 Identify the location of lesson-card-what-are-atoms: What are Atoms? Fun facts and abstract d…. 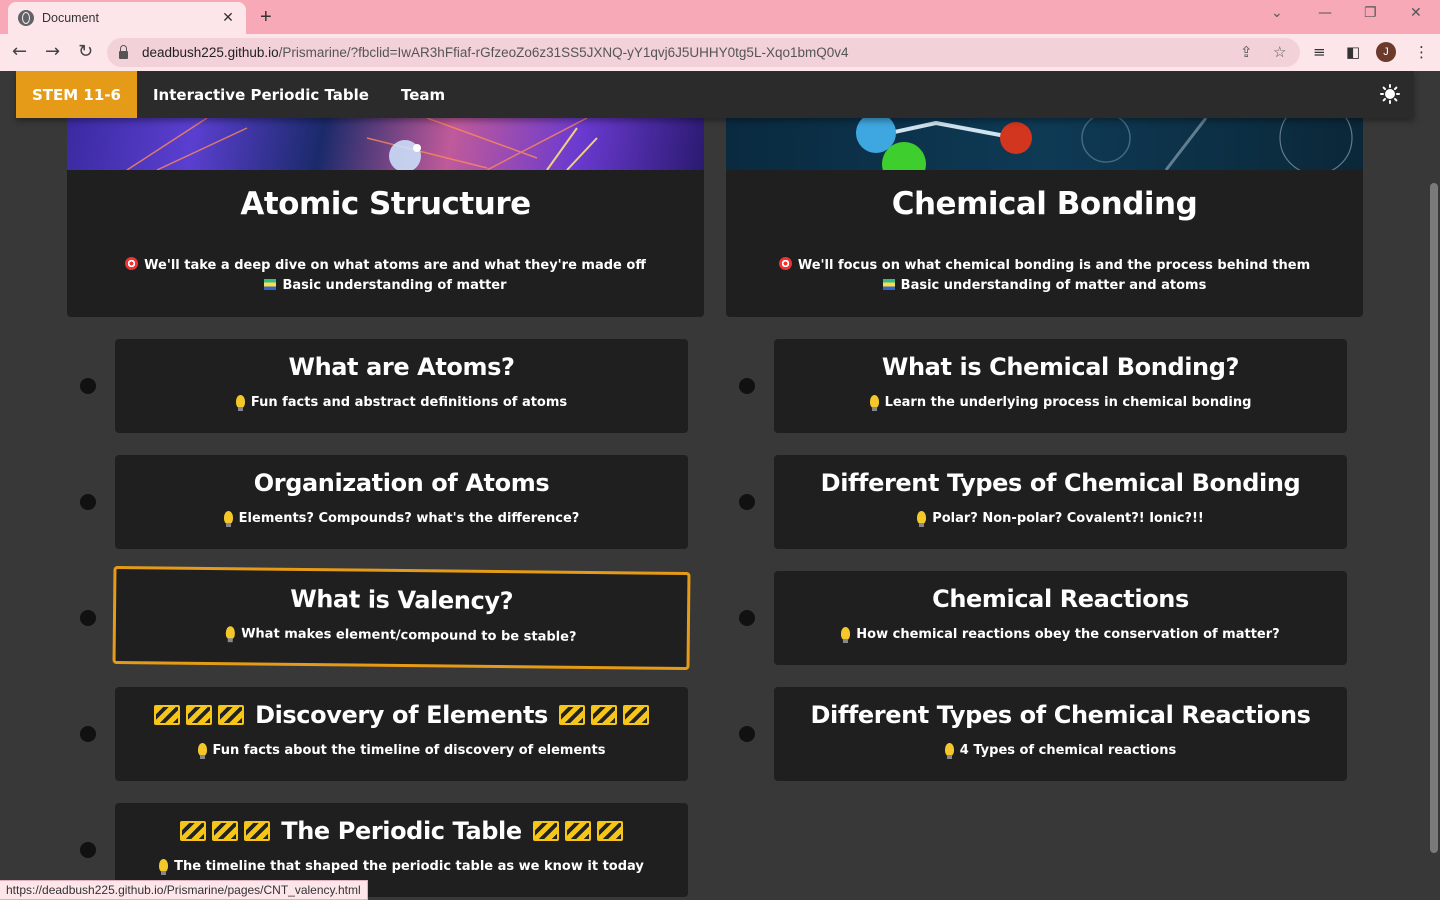
(401, 386).